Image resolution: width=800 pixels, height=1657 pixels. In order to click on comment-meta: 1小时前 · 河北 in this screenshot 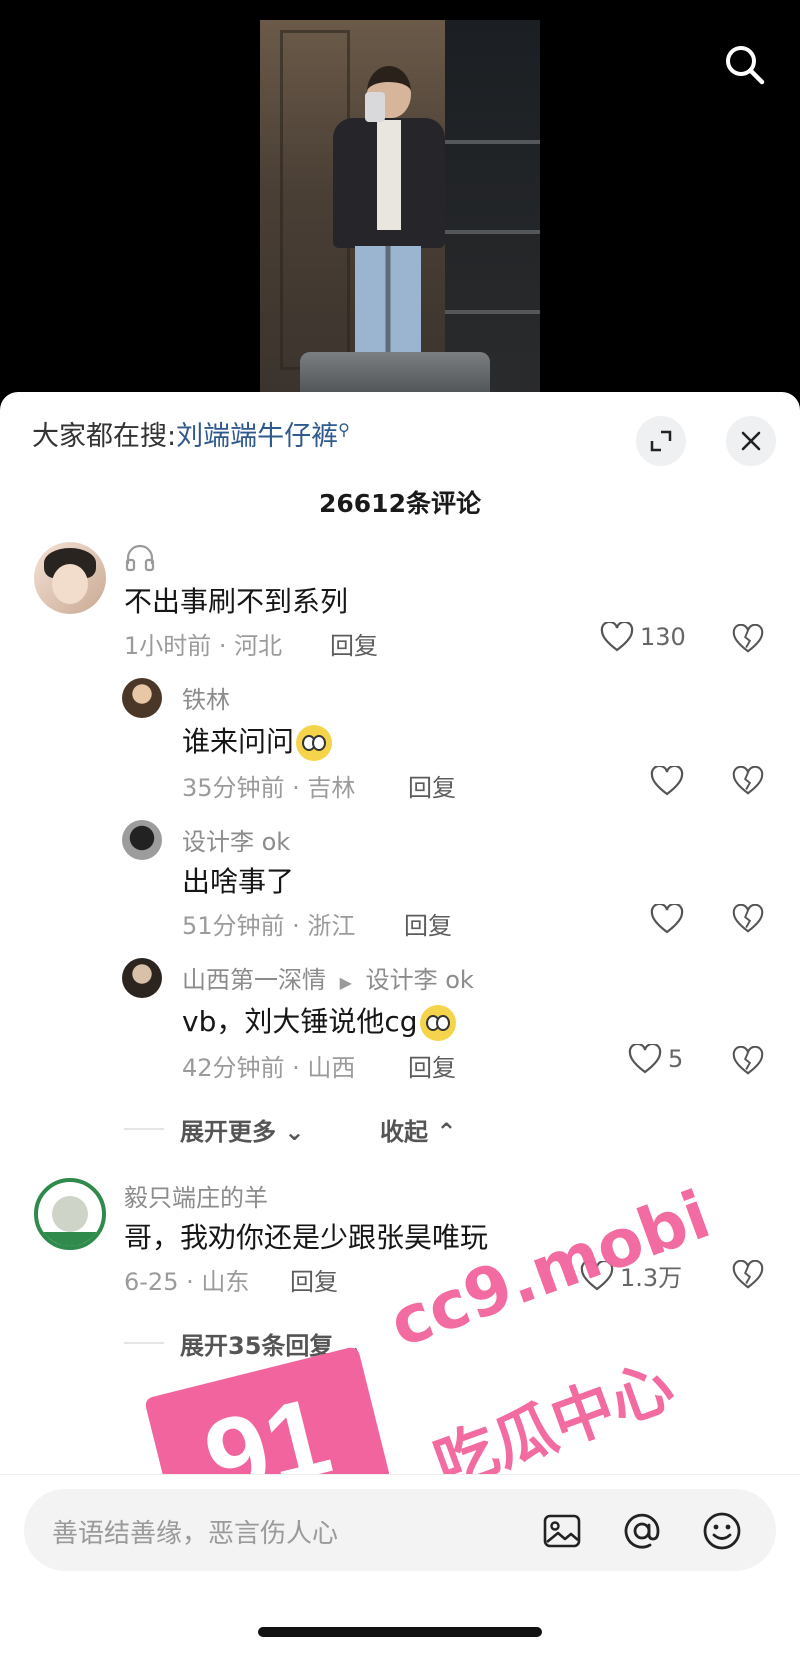, I will do `click(203, 646)`.